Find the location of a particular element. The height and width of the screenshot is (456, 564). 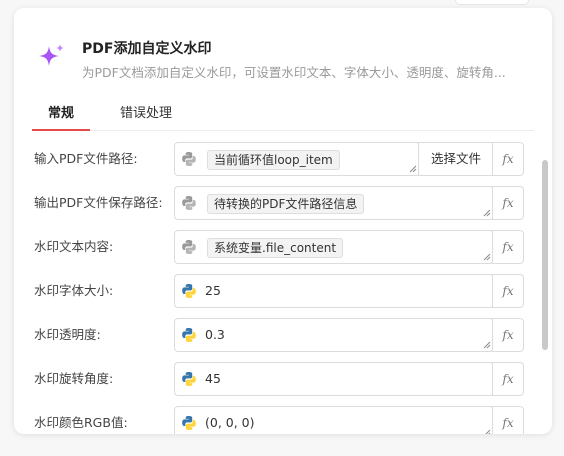

tab-general: 常规 is located at coordinates (61, 117).